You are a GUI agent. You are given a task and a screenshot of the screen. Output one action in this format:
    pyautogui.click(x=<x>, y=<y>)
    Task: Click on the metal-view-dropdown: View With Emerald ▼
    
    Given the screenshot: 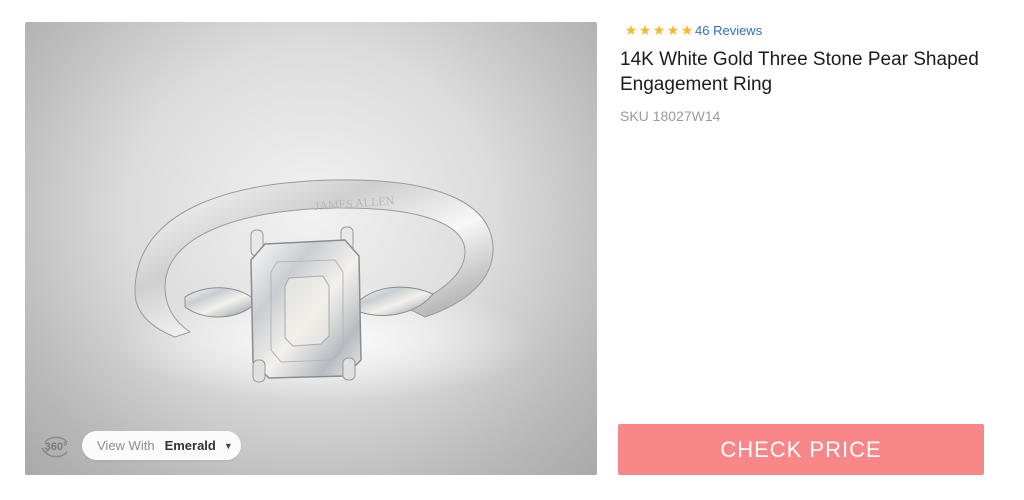 What is the action you would take?
    pyautogui.click(x=161, y=445)
    